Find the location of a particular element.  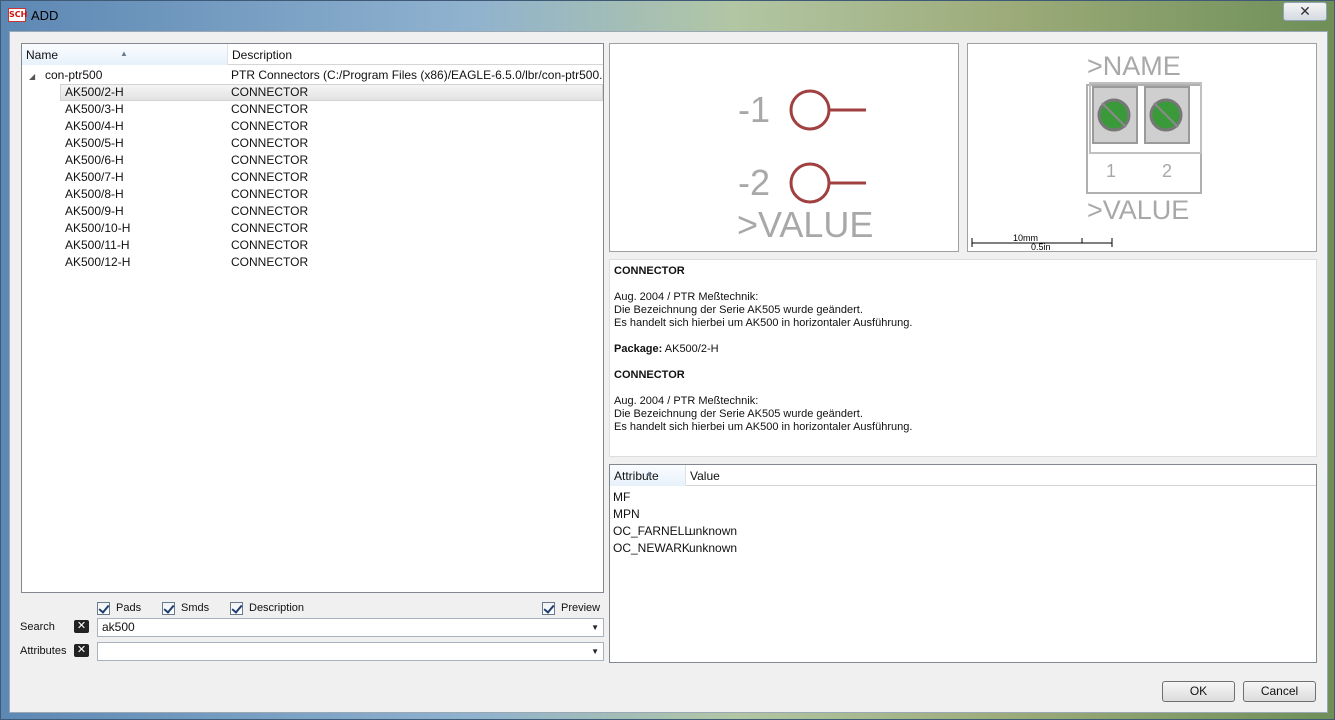

tree-row: AK500/3-H CONNECTOR is located at coordinates (312, 109).